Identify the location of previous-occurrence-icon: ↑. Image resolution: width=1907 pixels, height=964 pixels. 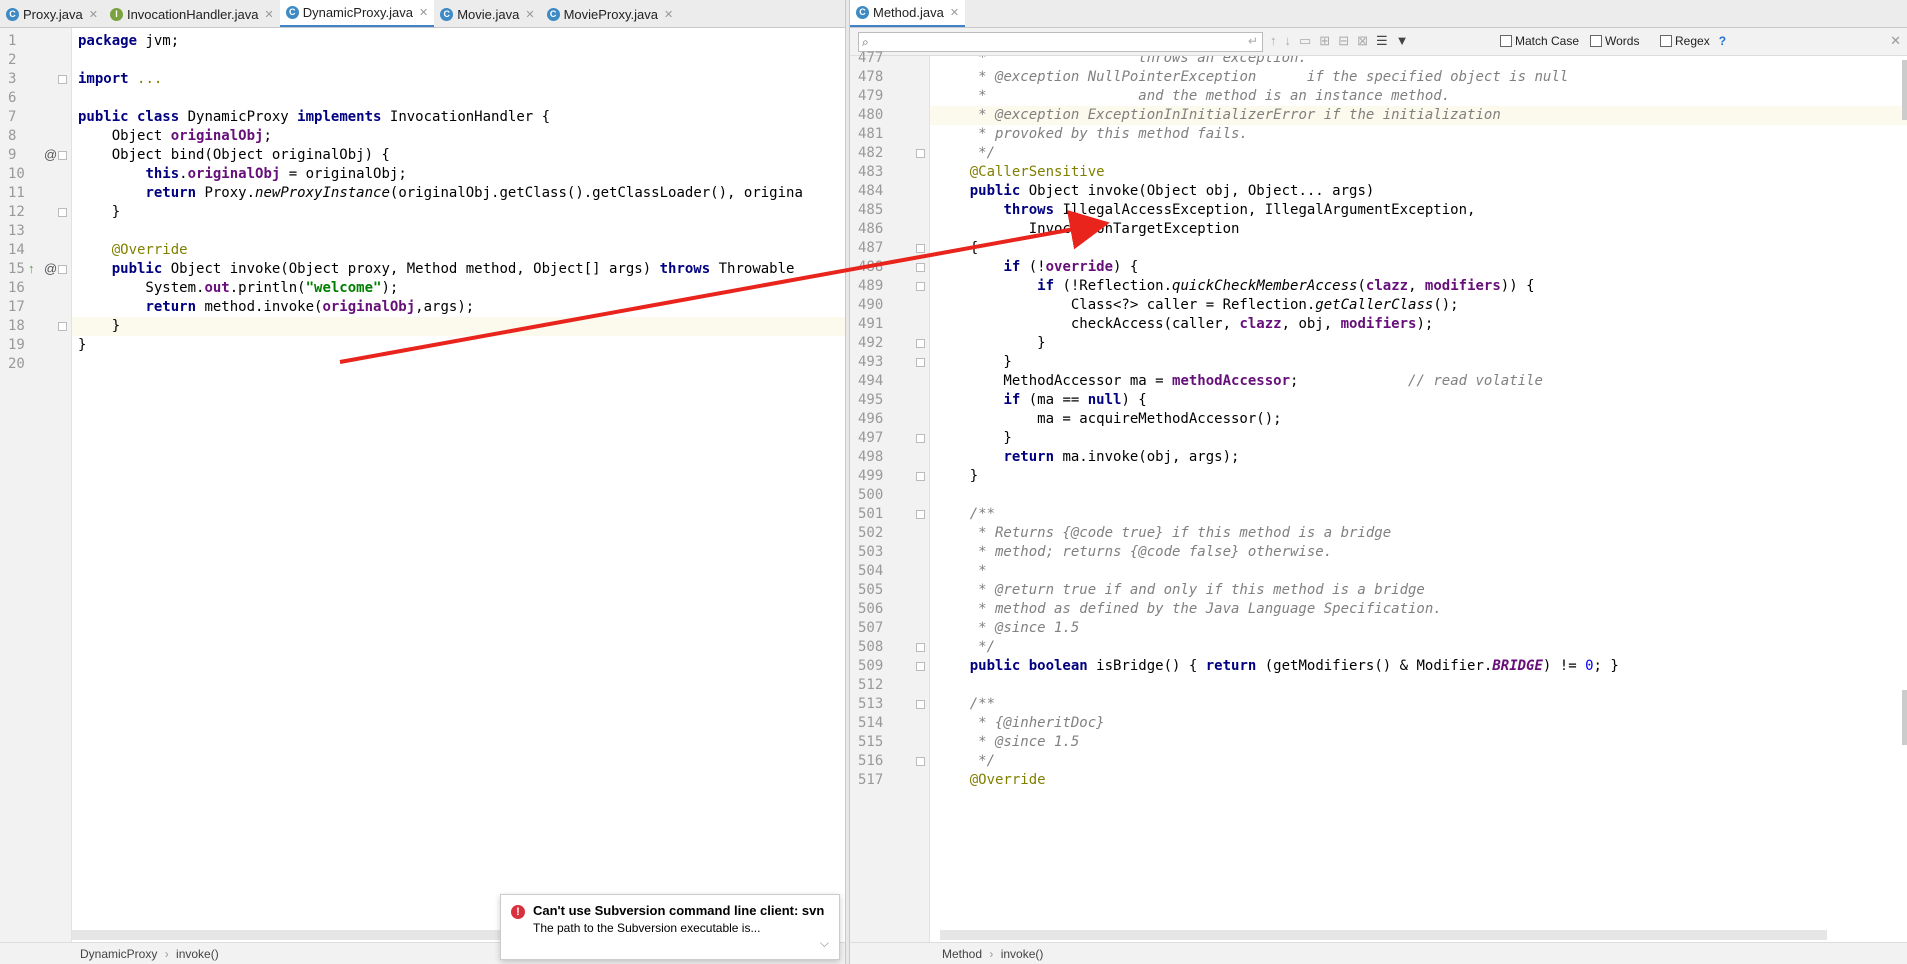
(1273, 41).